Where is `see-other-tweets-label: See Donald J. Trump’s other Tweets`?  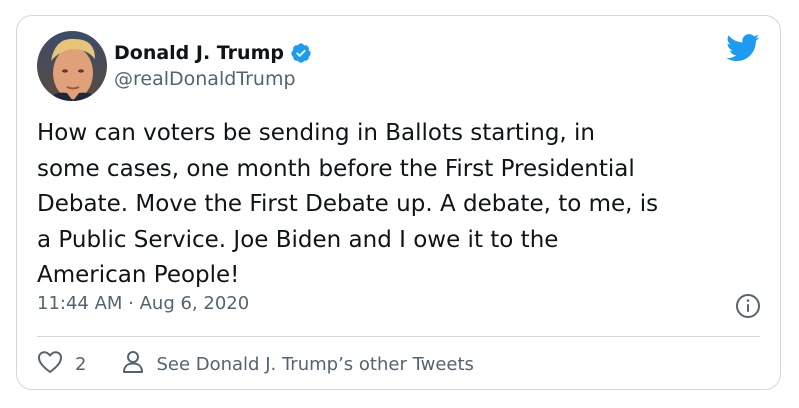
see-other-tweets-label: See Donald J. Trump’s other Tweets is located at coordinates (315, 364).